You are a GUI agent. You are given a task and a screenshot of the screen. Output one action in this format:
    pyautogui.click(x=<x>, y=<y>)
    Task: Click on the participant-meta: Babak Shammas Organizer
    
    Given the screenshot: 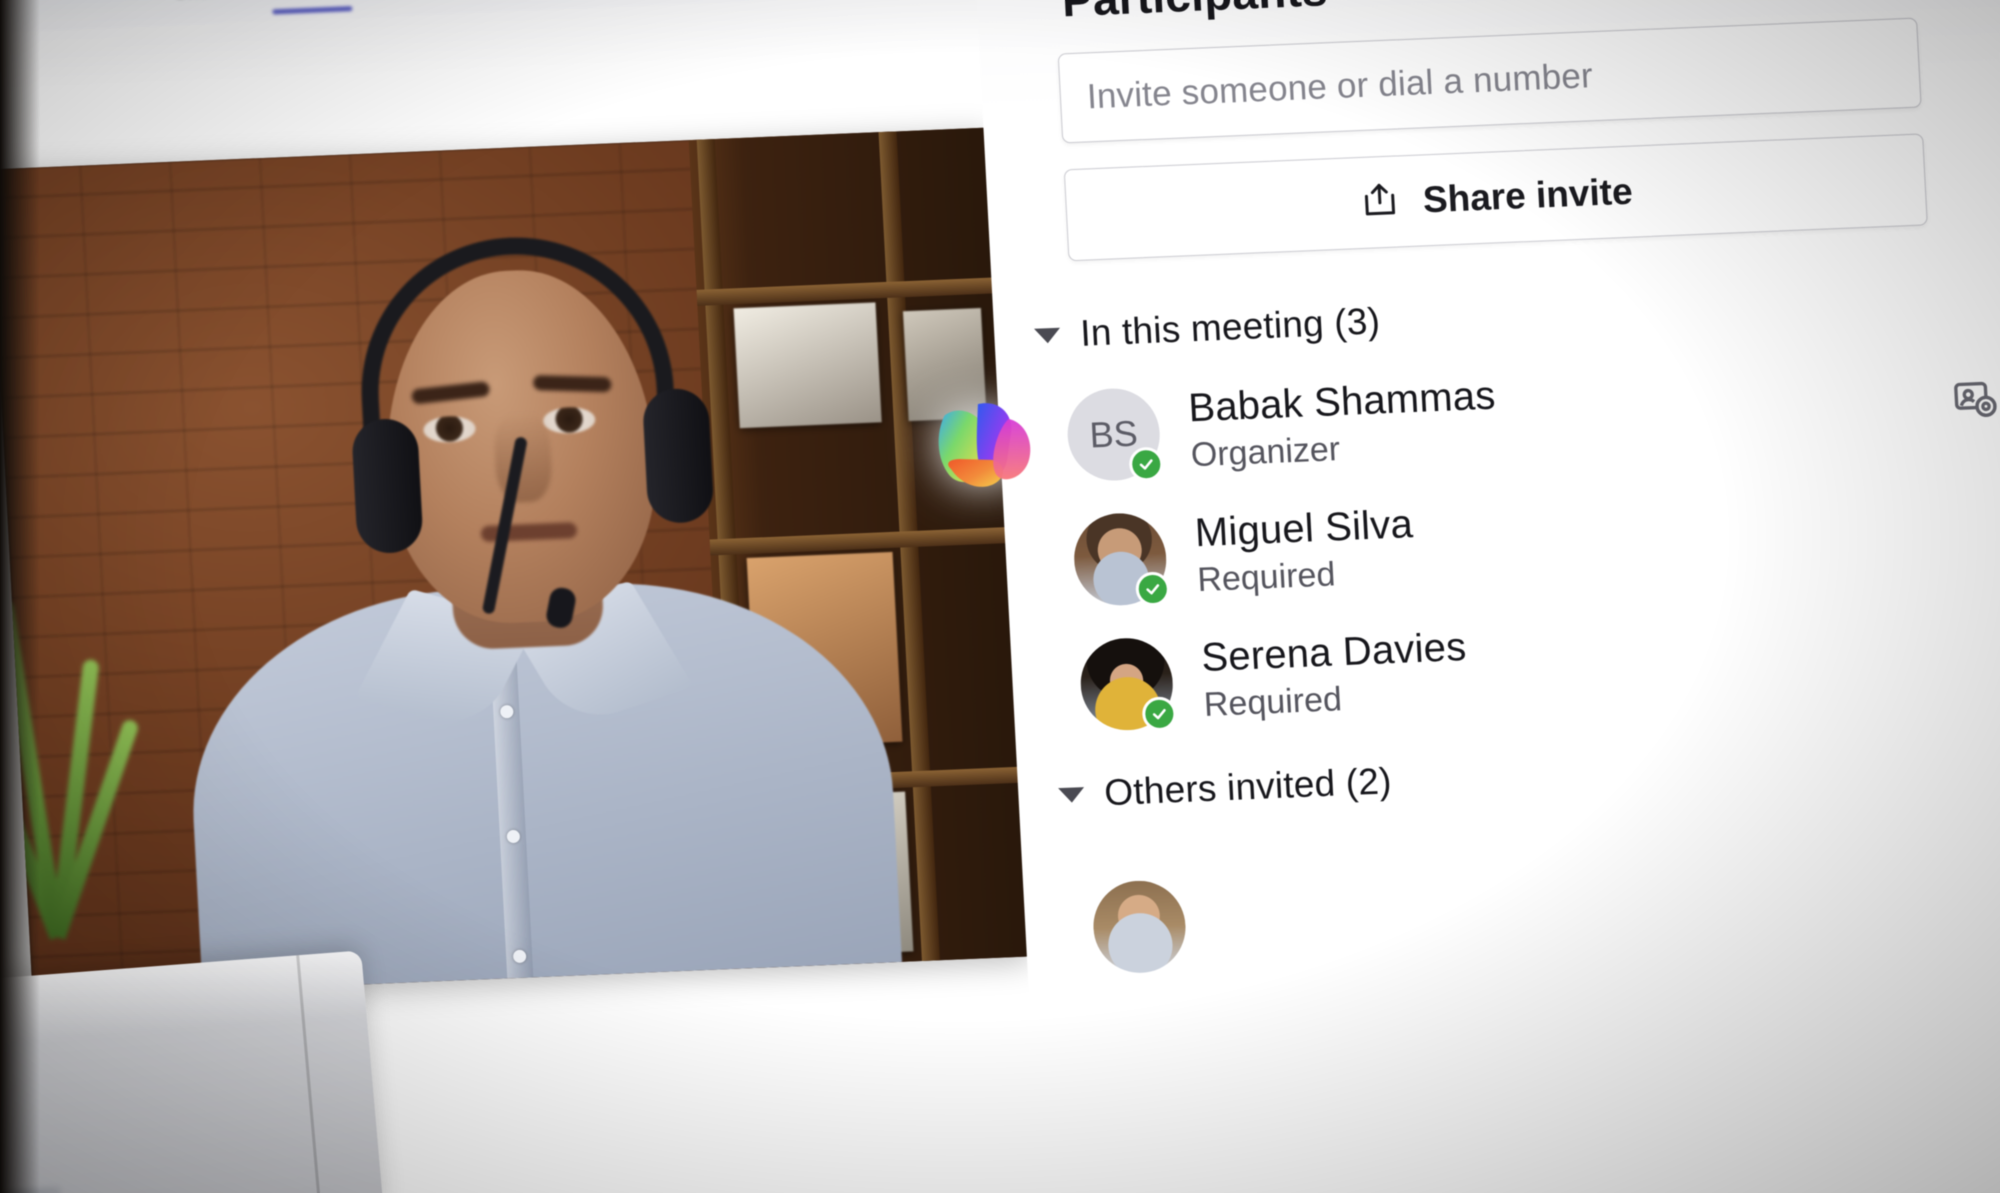 What is the action you would take?
    pyautogui.click(x=1343, y=424)
    